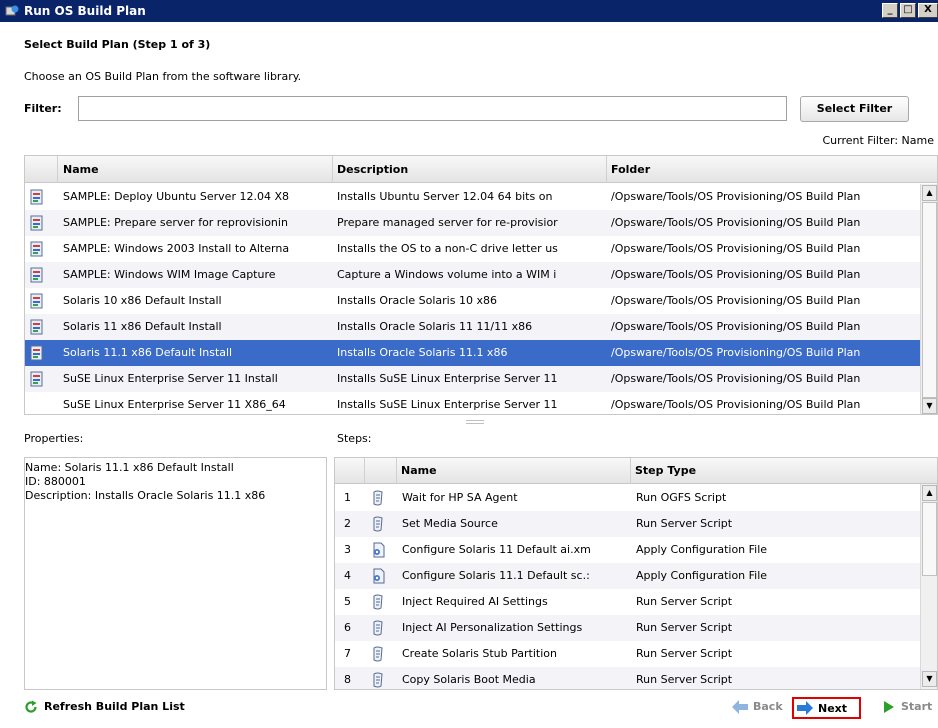 This screenshot has height=728, width=938. What do you see at coordinates (928, 586) in the screenshot?
I see `steps-scrollbar: ▲ ▼` at bounding box center [928, 586].